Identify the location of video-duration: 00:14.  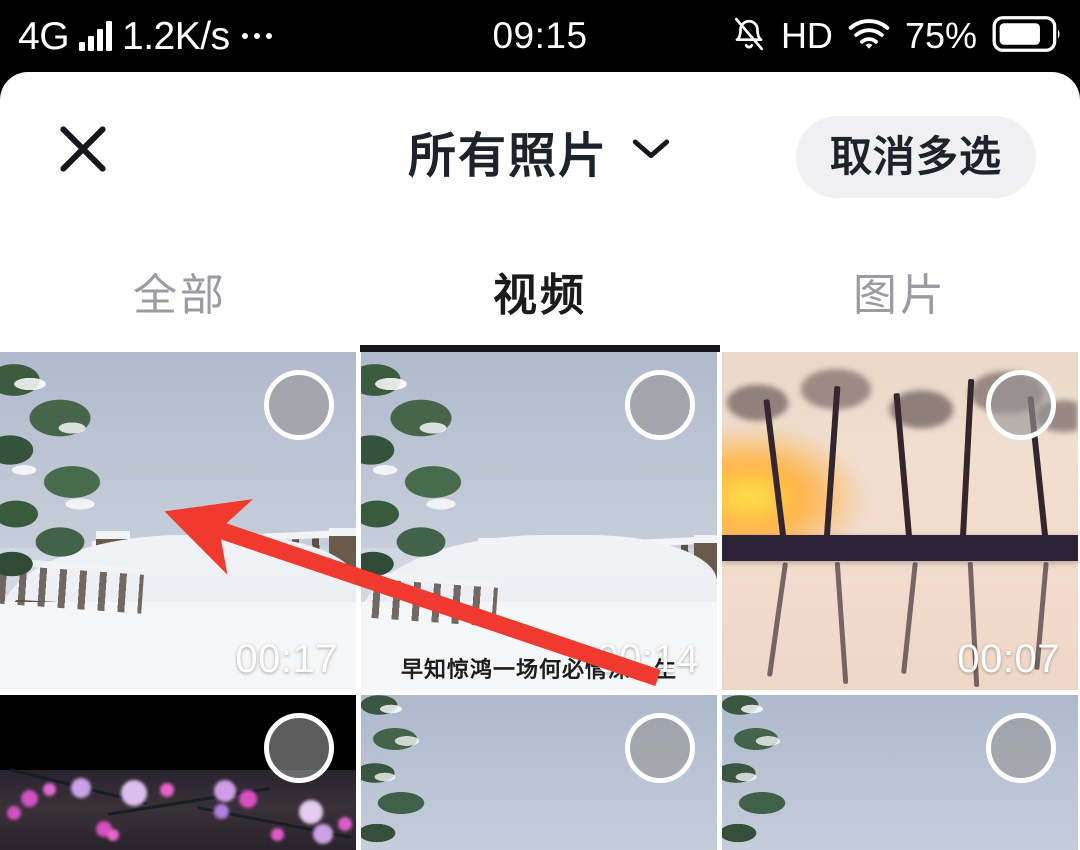
(647, 659).